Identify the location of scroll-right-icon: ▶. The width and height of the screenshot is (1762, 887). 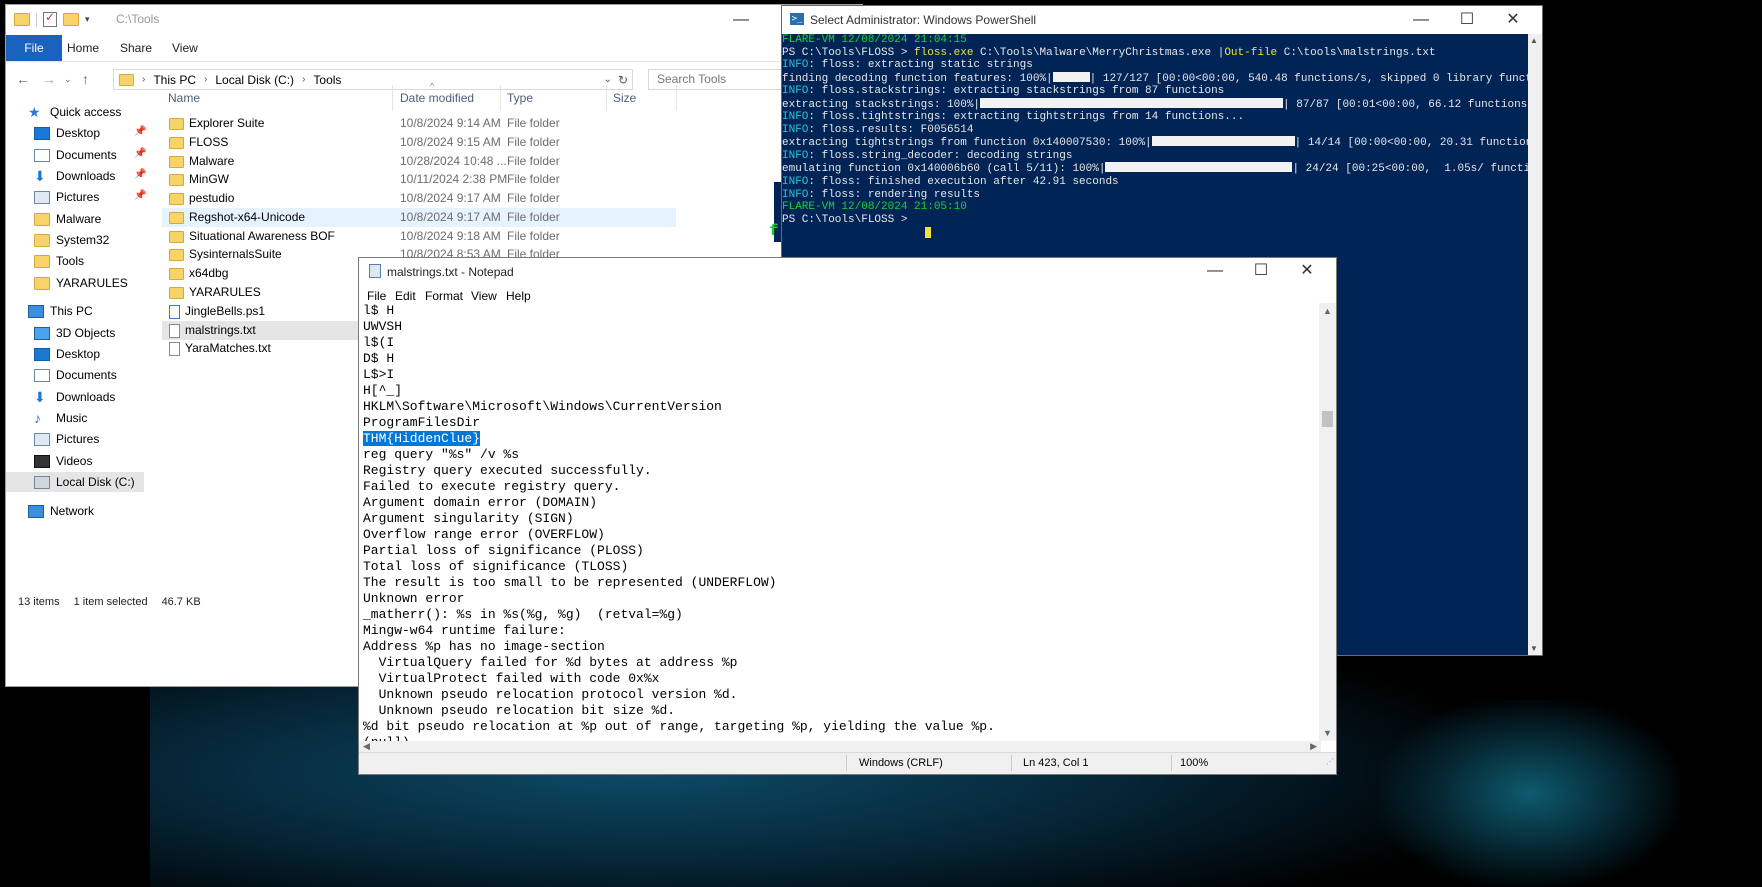
(1313, 746).